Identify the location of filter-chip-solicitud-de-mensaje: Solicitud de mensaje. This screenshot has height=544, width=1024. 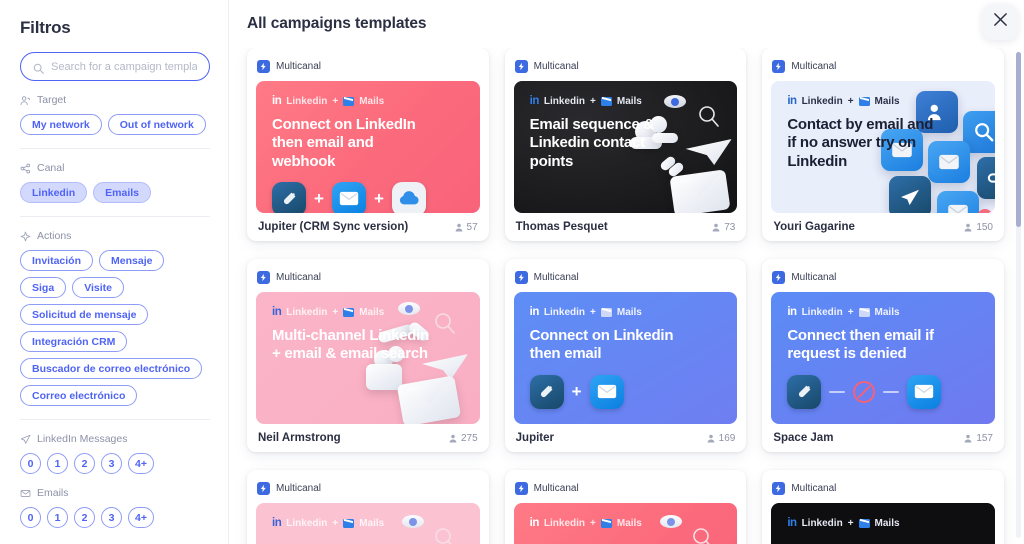
(84, 314).